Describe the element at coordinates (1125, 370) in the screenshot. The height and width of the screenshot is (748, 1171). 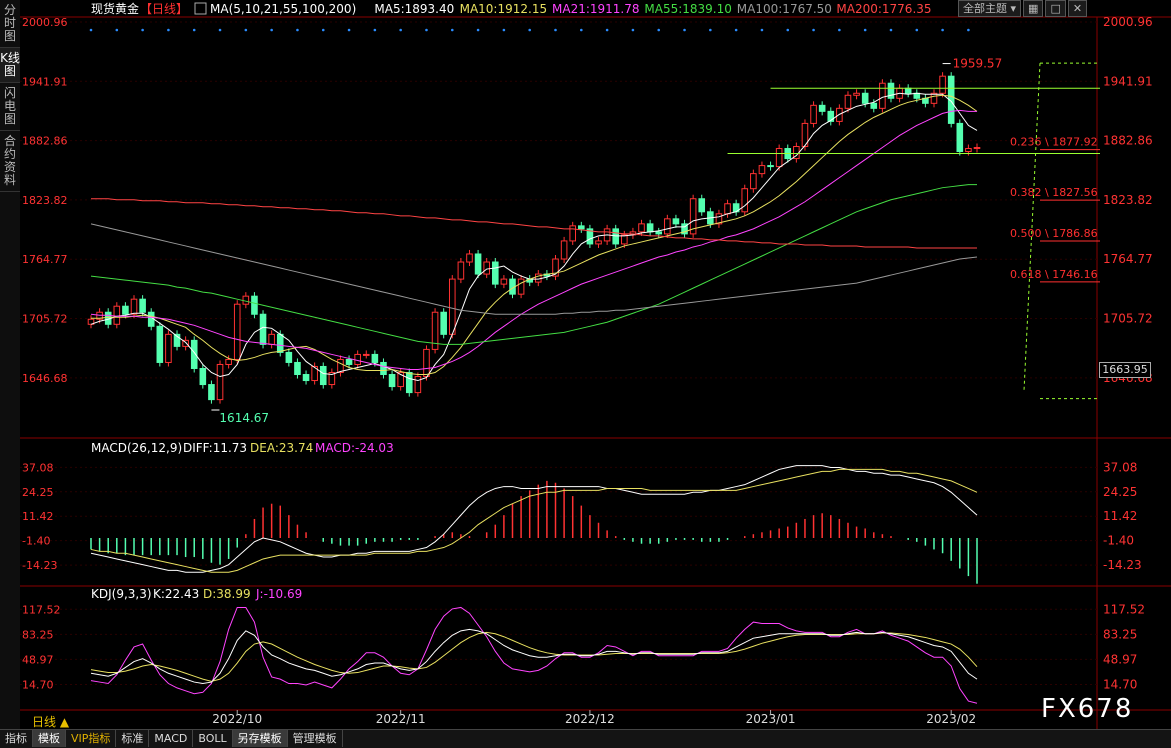
I see `current-price-tag: 1663.95` at that location.